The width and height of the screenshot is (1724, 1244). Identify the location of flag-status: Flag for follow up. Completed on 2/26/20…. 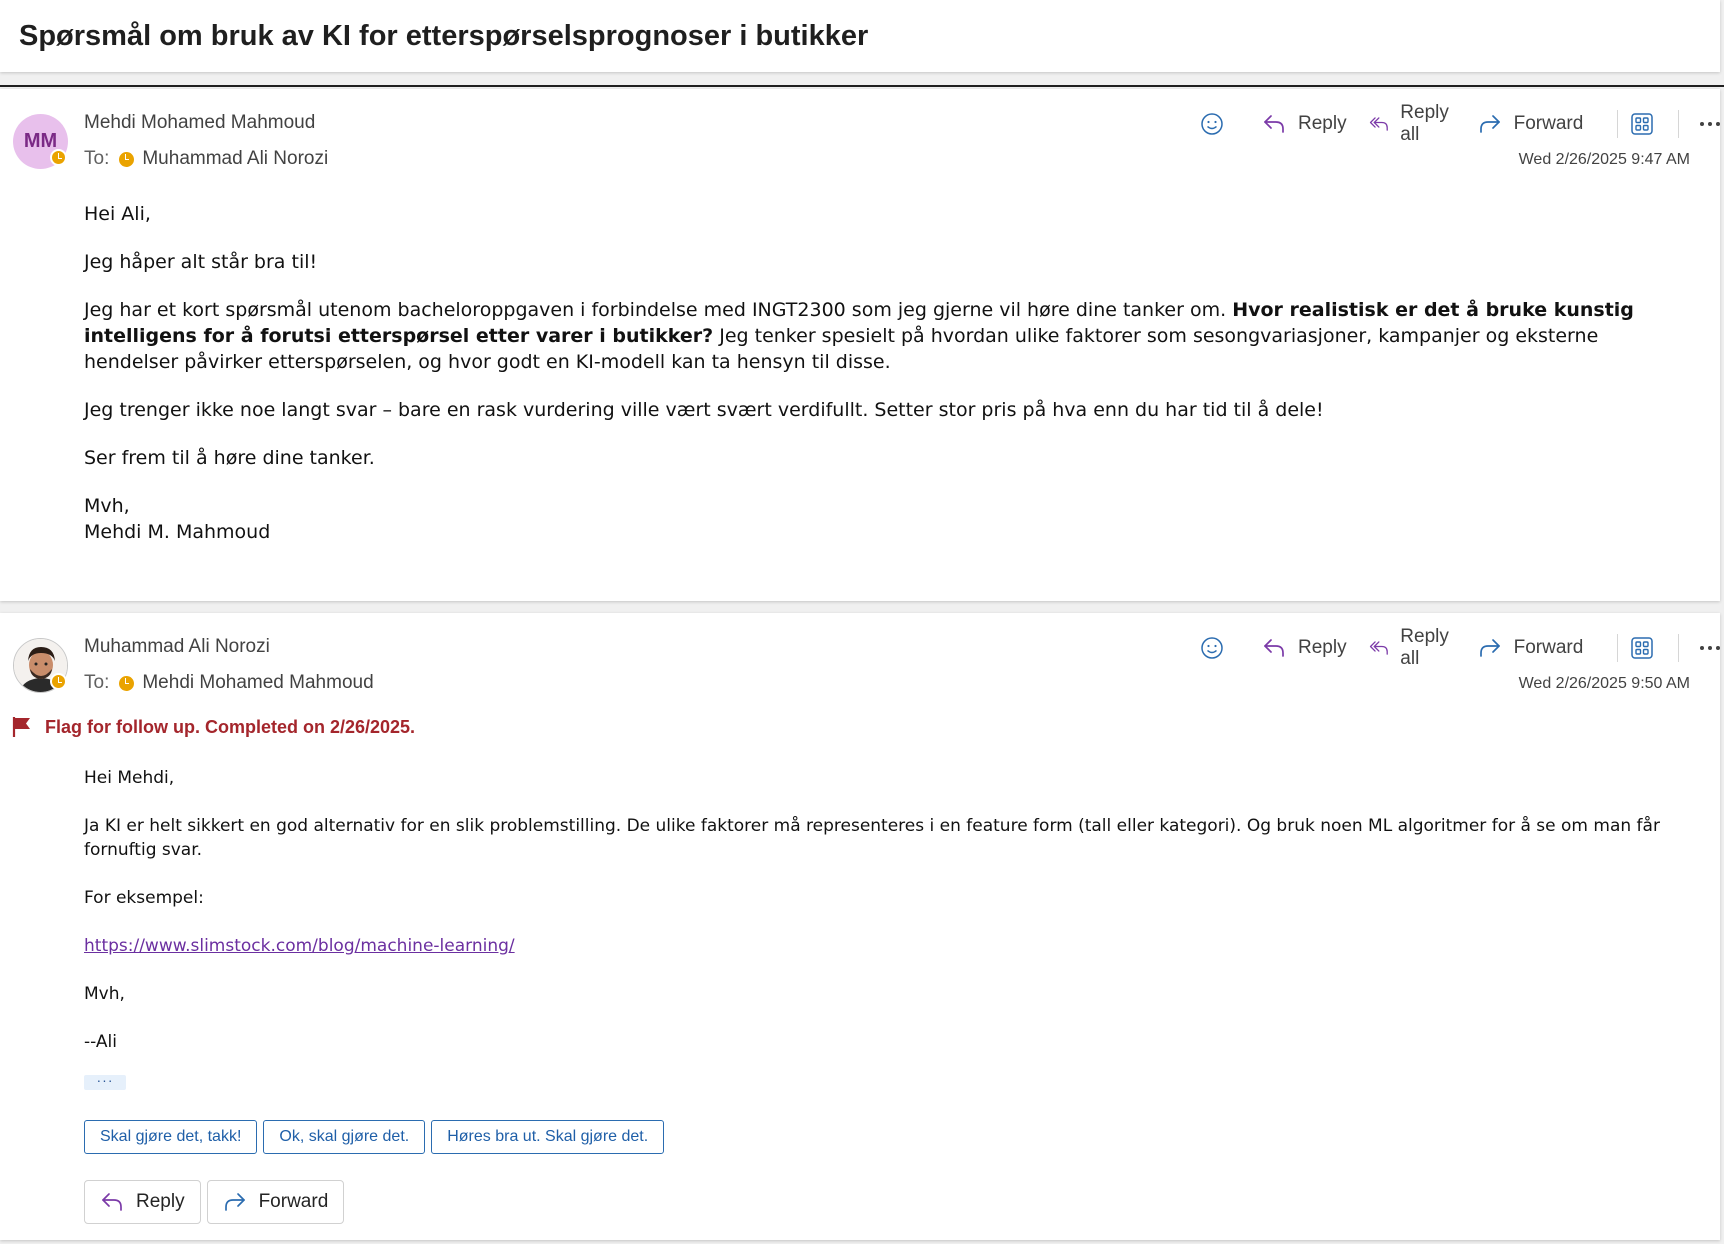
(213, 727).